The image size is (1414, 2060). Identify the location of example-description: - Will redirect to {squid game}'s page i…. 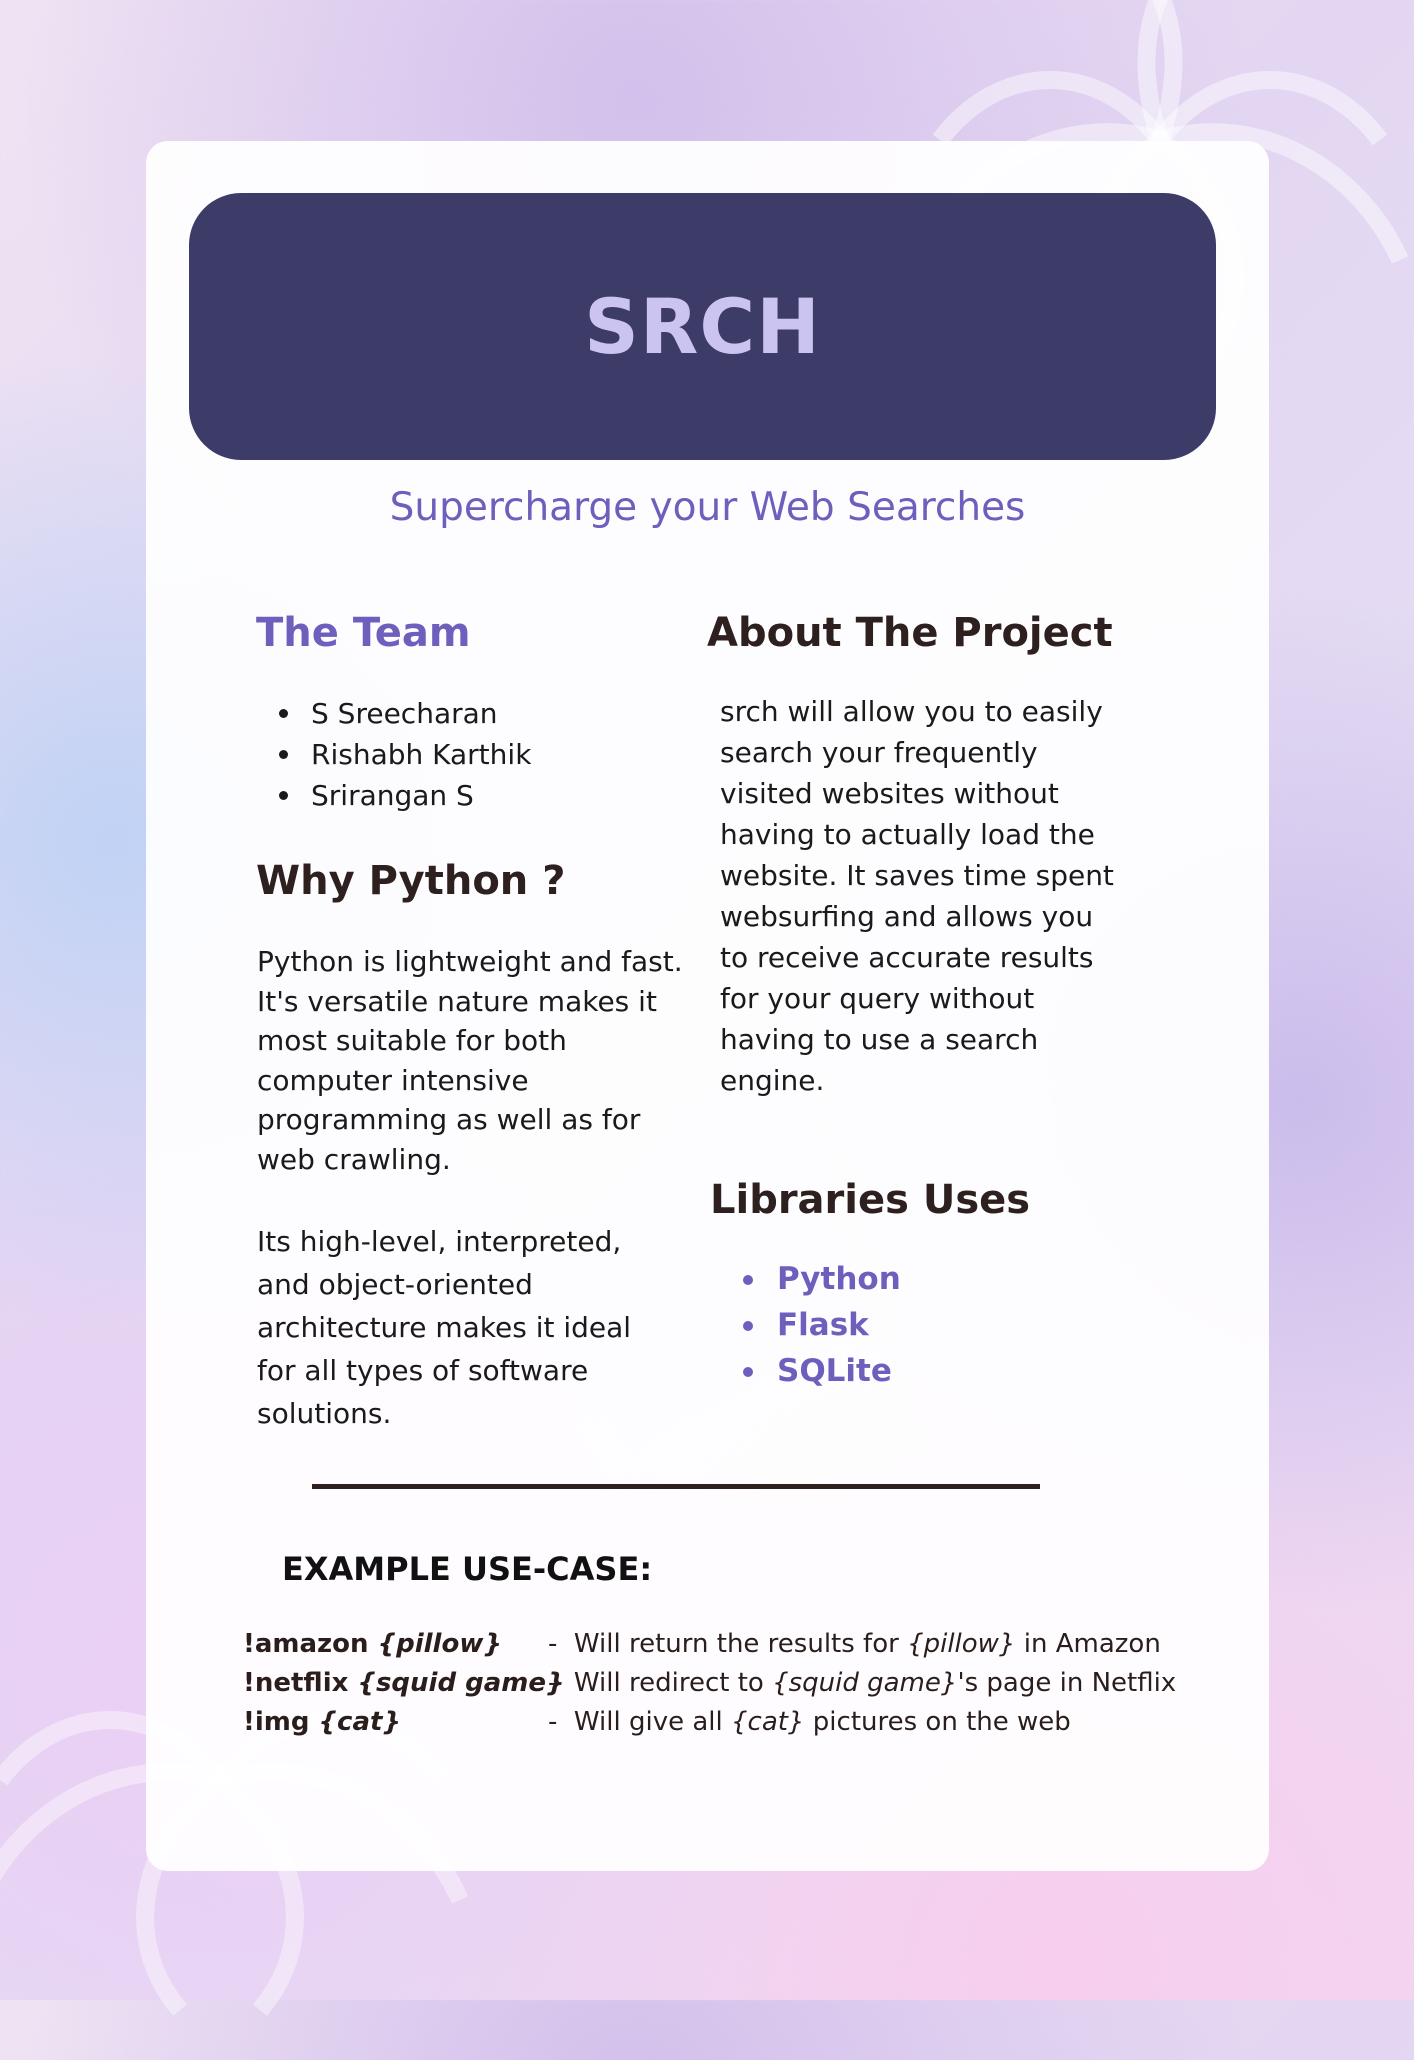
(862, 1683).